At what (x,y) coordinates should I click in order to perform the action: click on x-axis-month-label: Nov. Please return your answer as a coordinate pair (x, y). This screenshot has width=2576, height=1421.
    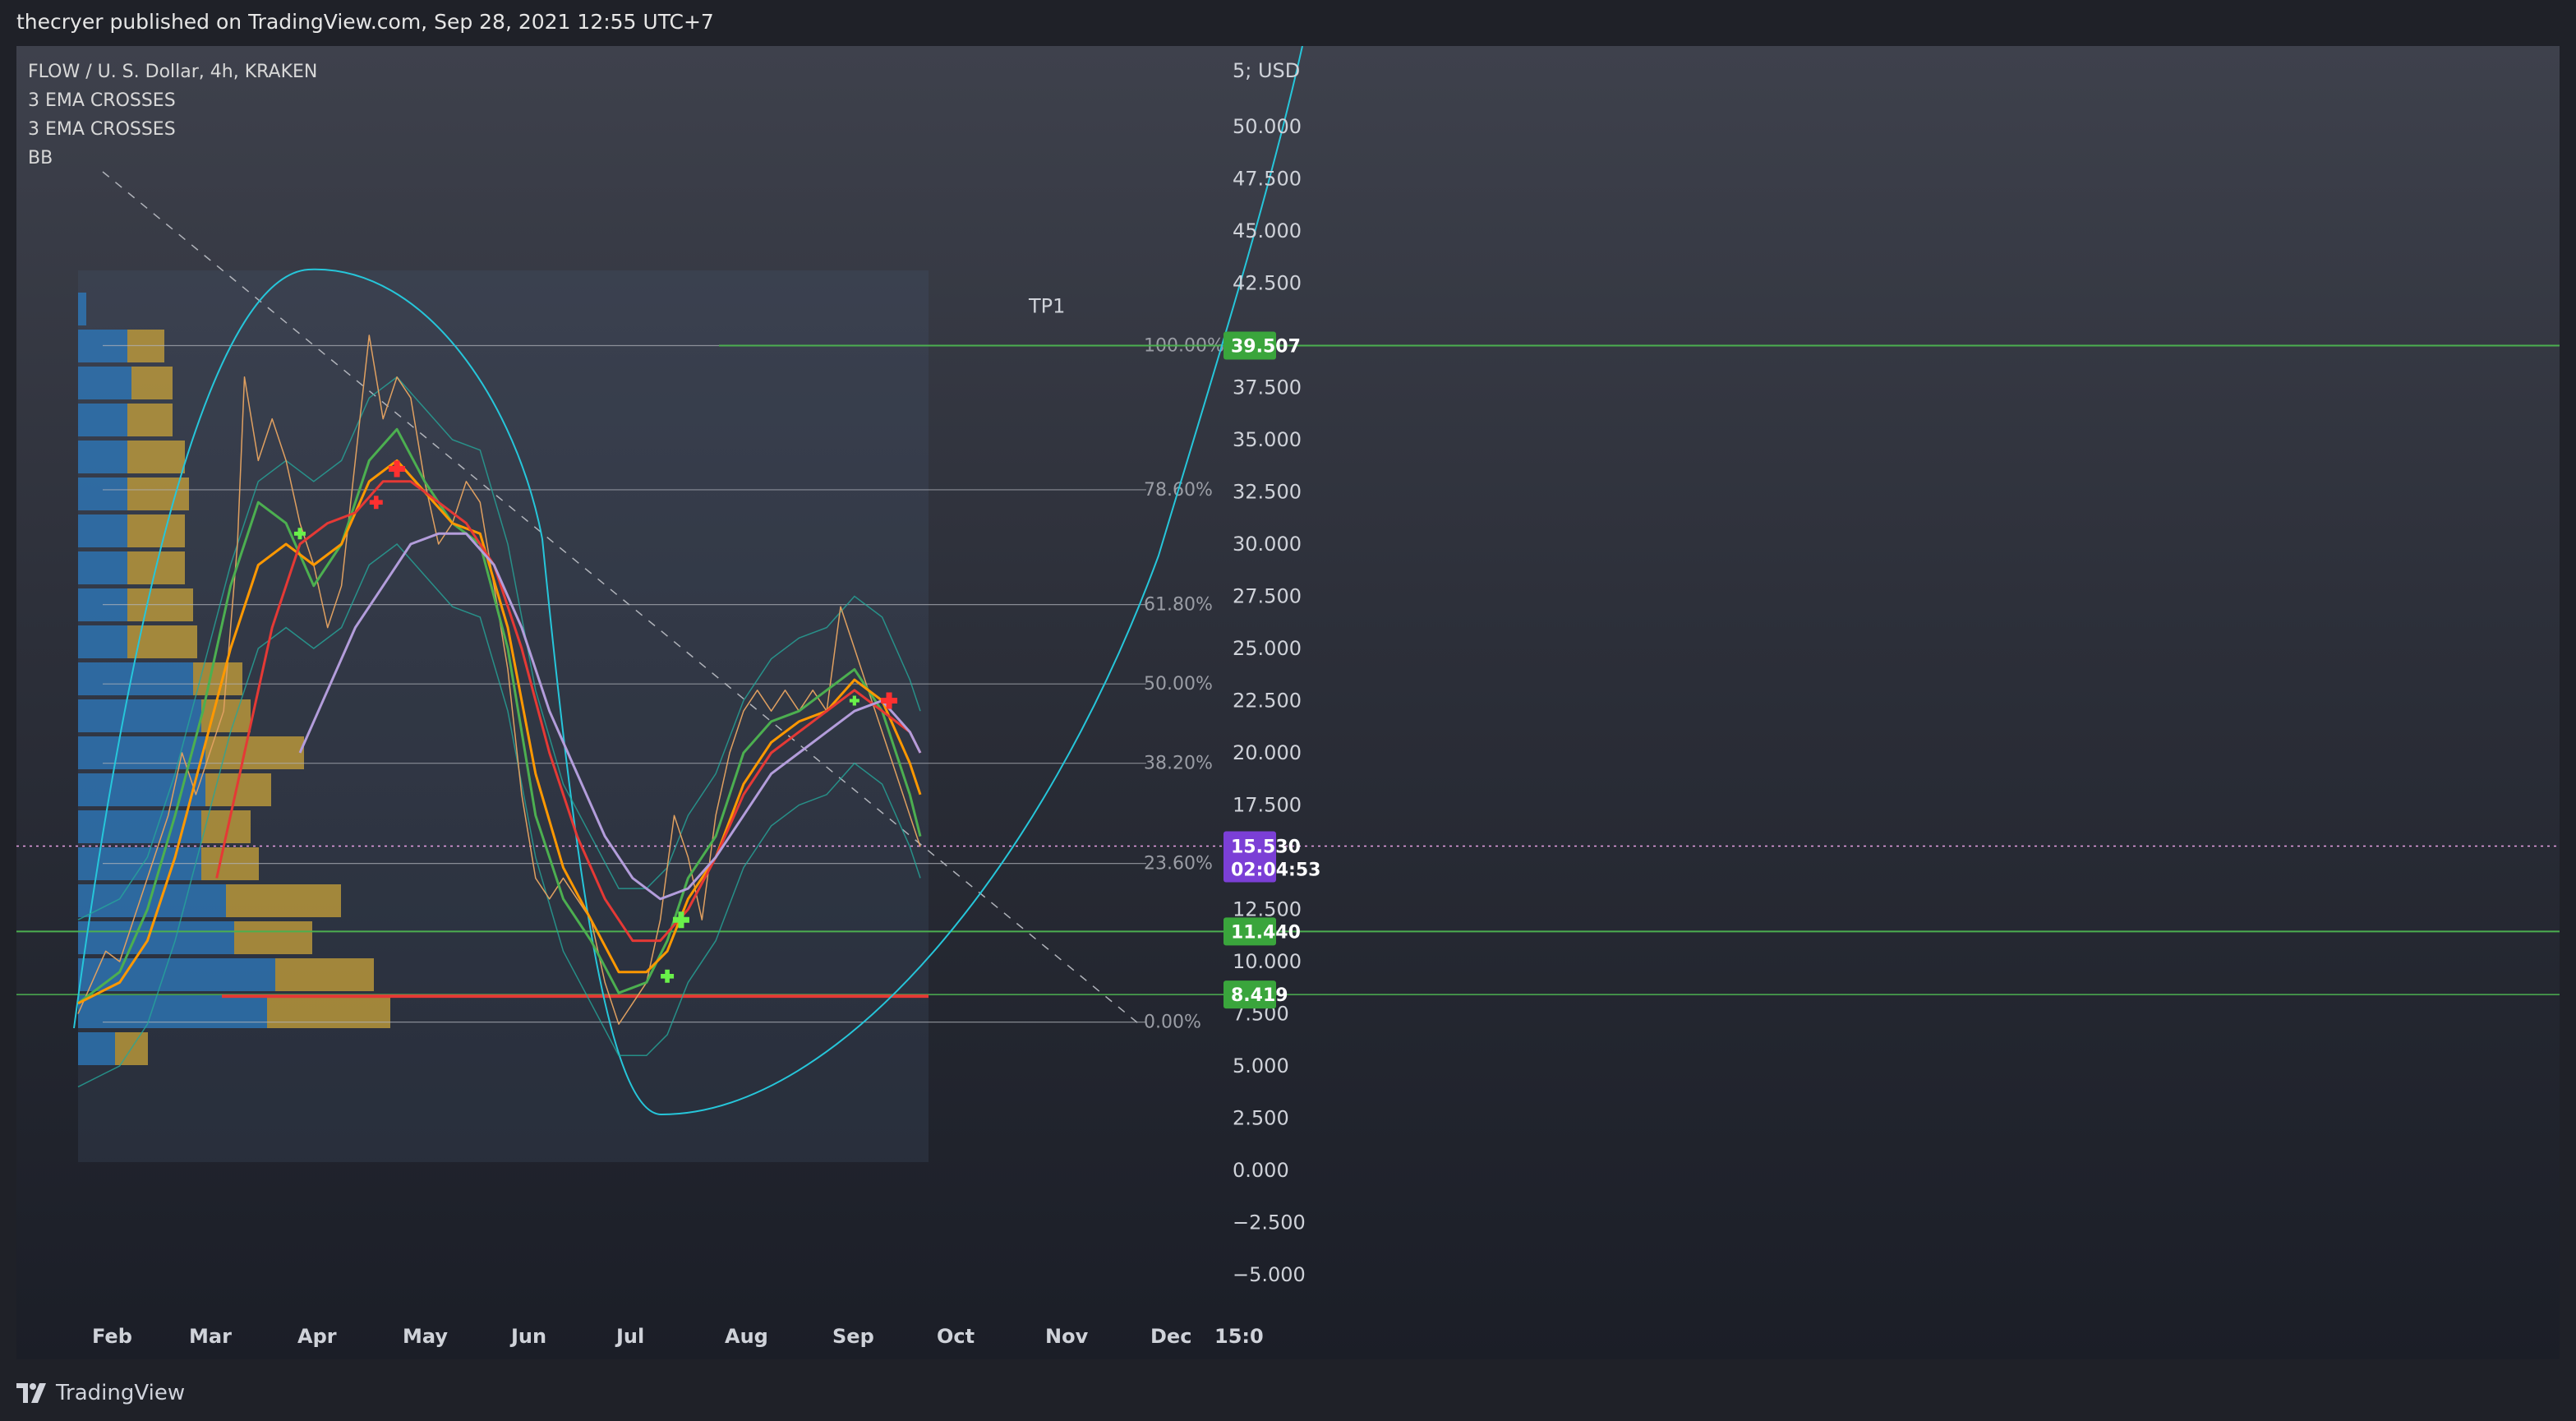
    Looking at the image, I should click on (1067, 1336).